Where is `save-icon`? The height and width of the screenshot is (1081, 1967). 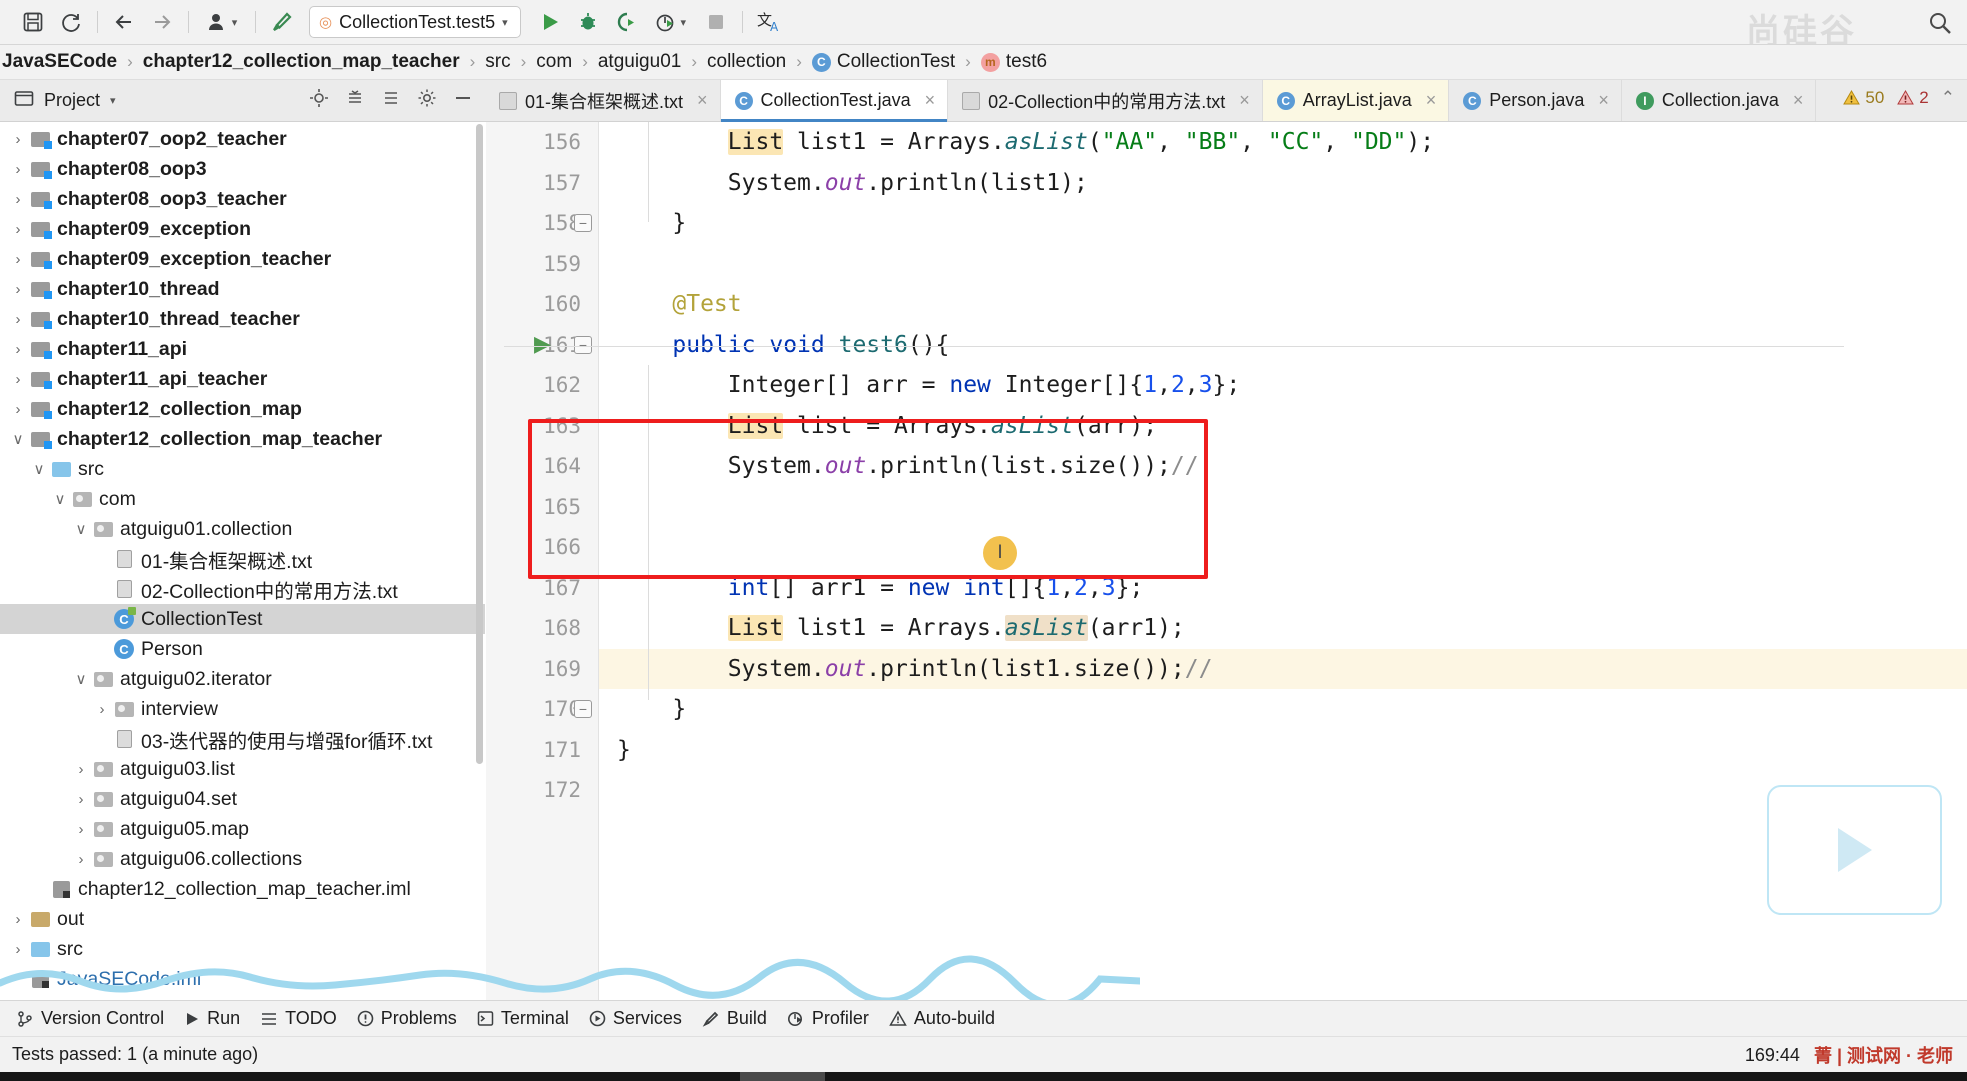 save-icon is located at coordinates (33, 22).